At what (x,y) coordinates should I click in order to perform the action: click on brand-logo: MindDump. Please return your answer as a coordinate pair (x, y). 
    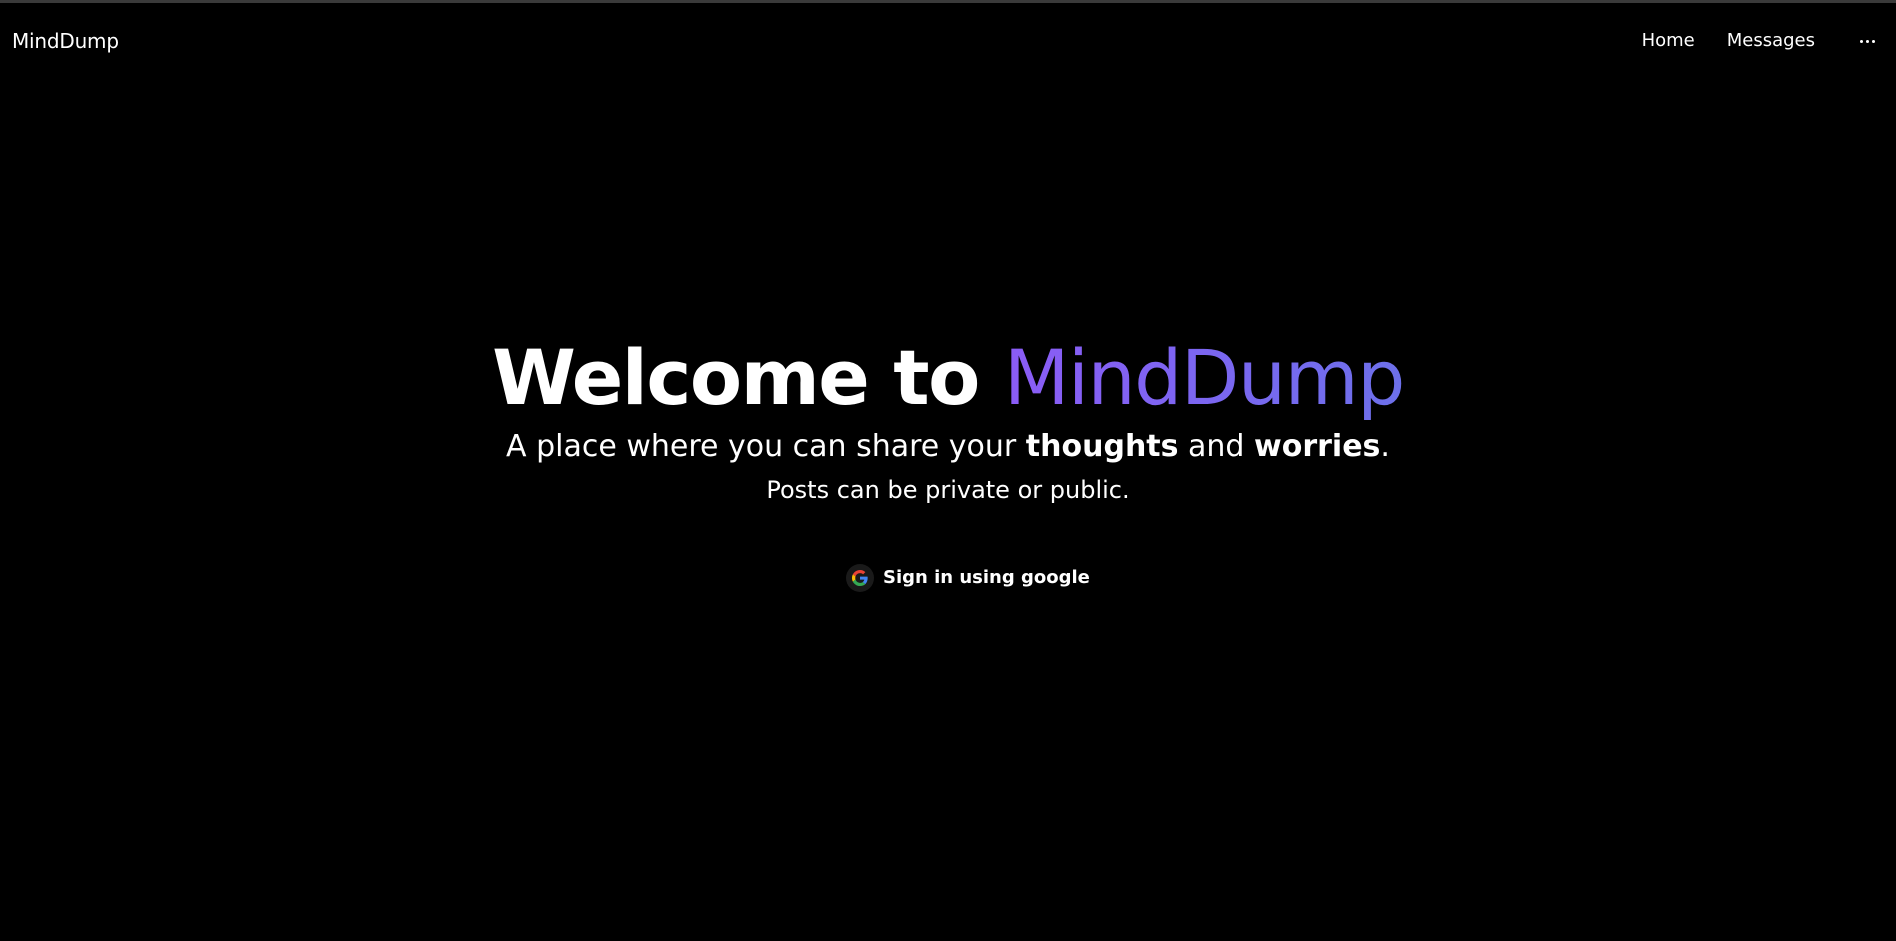
    Looking at the image, I should click on (65, 41).